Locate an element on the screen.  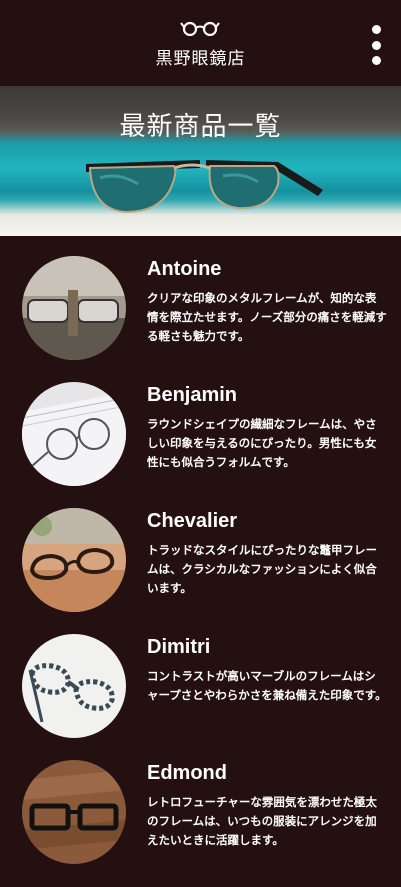
product-name: Edmond is located at coordinates (187, 773).